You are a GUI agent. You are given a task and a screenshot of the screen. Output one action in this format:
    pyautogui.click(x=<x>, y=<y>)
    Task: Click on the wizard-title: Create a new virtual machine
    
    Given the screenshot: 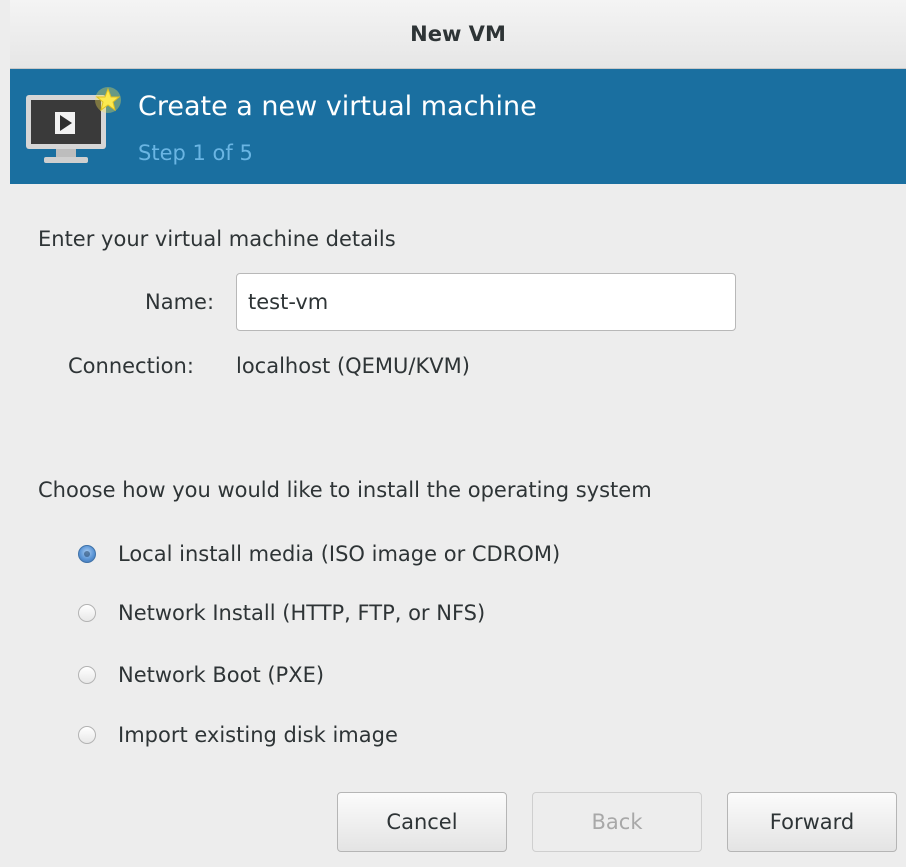 What is the action you would take?
    pyautogui.click(x=337, y=106)
    